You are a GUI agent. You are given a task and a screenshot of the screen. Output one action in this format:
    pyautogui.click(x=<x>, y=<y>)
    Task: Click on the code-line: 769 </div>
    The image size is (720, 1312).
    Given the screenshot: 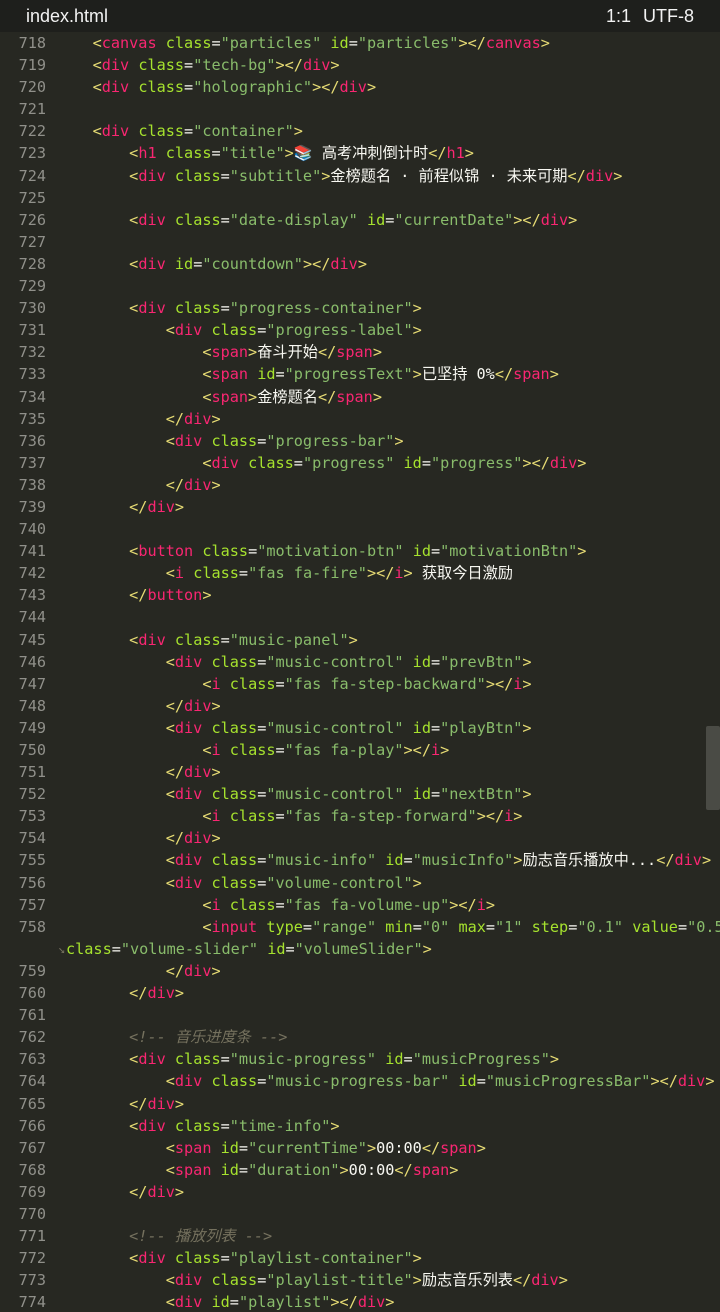 What is the action you would take?
    pyautogui.click(x=352, y=1192)
    